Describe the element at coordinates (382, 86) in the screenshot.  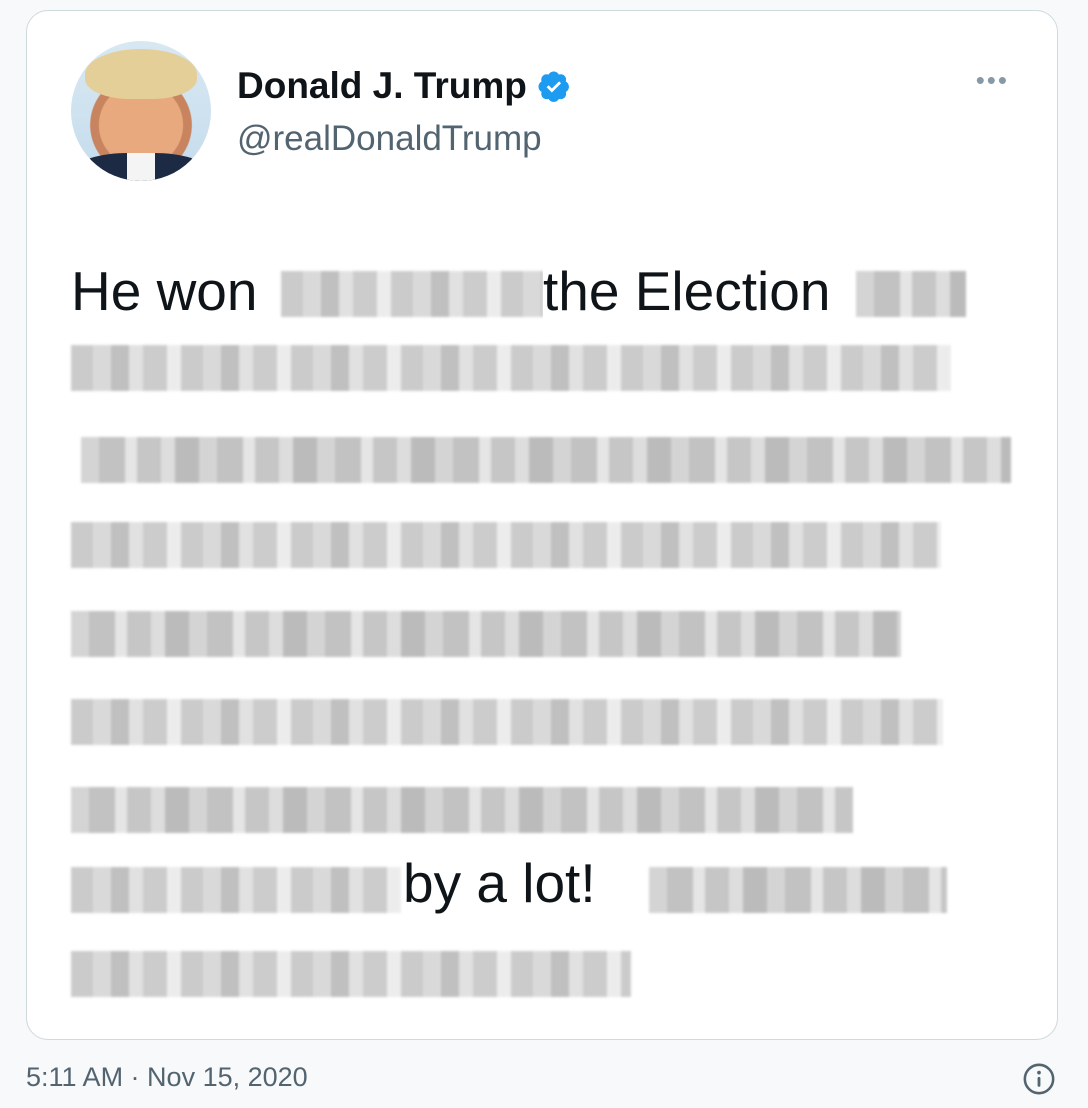
I see `author-name: Donald J. Trump` at that location.